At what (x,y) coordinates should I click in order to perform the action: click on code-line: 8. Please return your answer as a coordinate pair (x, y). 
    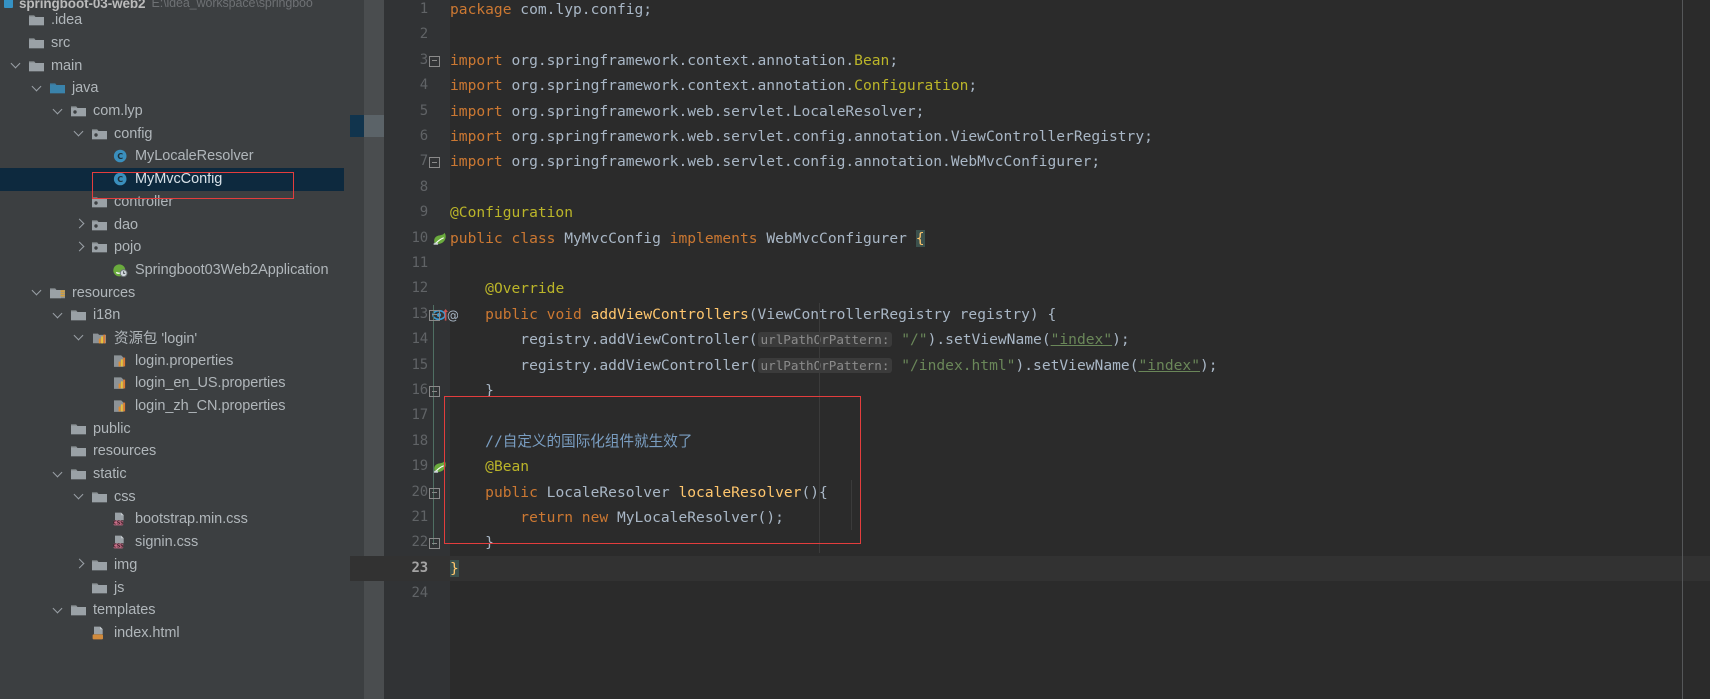
    Looking at the image, I should click on (1030, 187).